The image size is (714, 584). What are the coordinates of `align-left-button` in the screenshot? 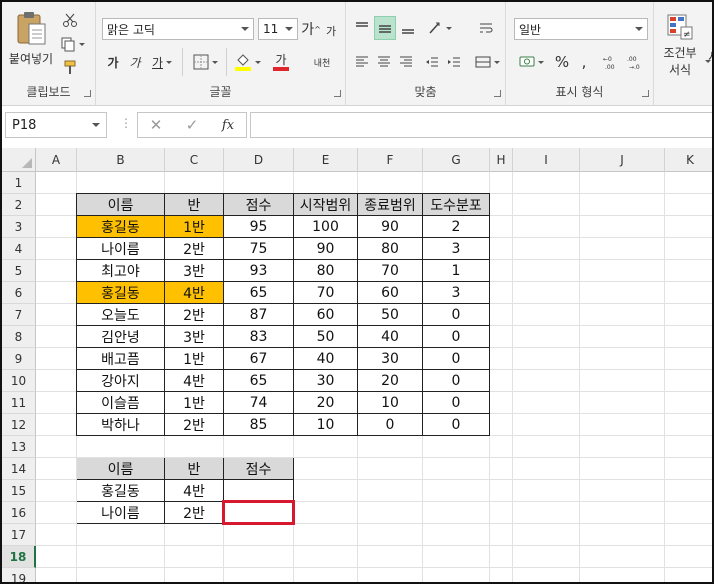 It's located at (362, 62).